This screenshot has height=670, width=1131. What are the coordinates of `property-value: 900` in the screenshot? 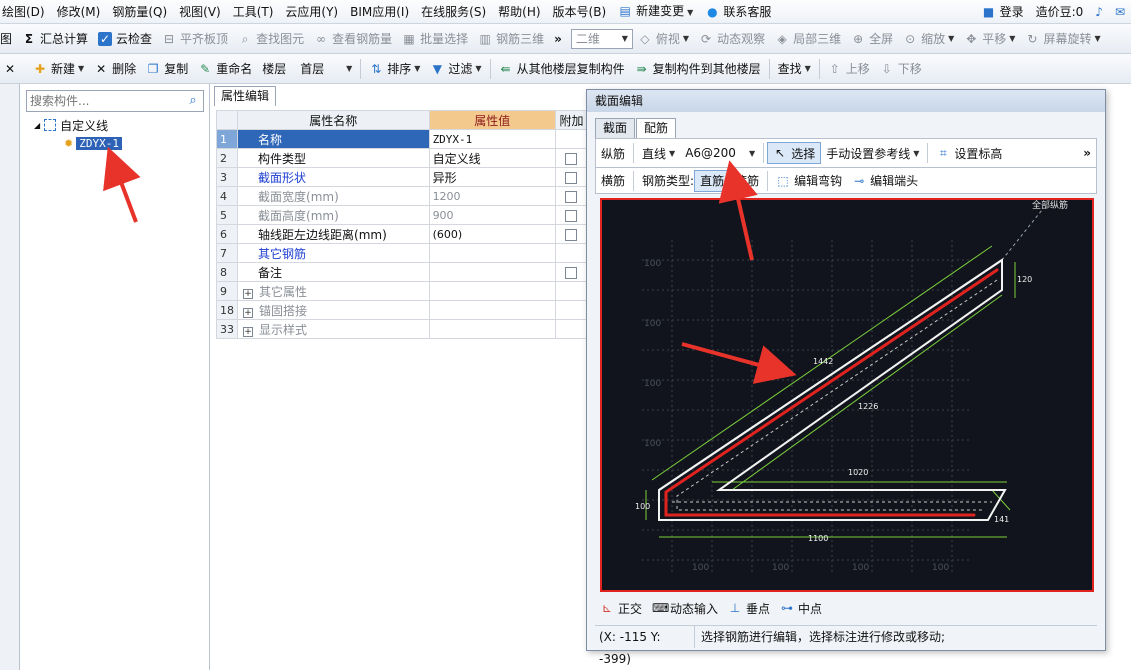 It's located at (492, 215).